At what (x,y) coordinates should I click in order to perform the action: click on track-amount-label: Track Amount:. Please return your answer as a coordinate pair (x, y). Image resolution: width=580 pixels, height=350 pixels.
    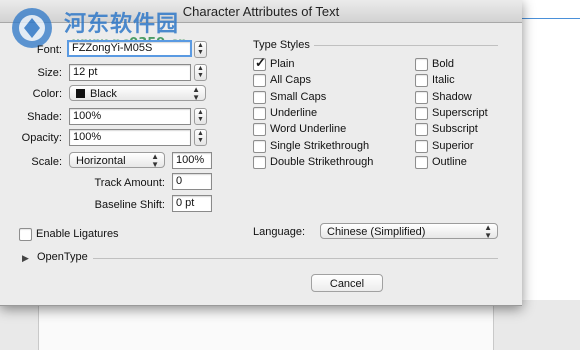
    Looking at the image, I should click on (129, 183).